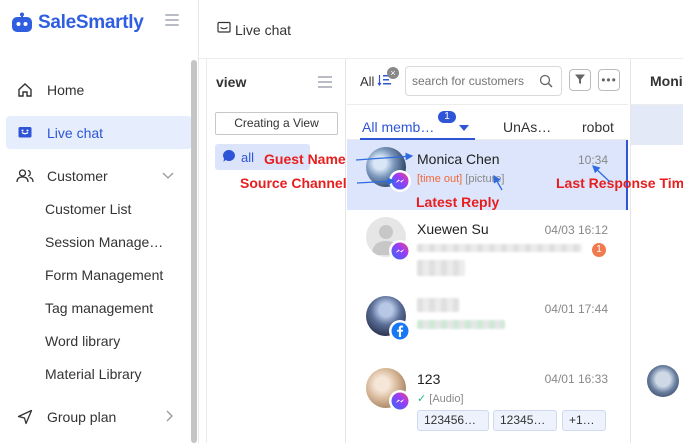 The width and height of the screenshot is (683, 443). Describe the element at coordinates (441, 268) in the screenshot. I see `redacted-tag` at that location.